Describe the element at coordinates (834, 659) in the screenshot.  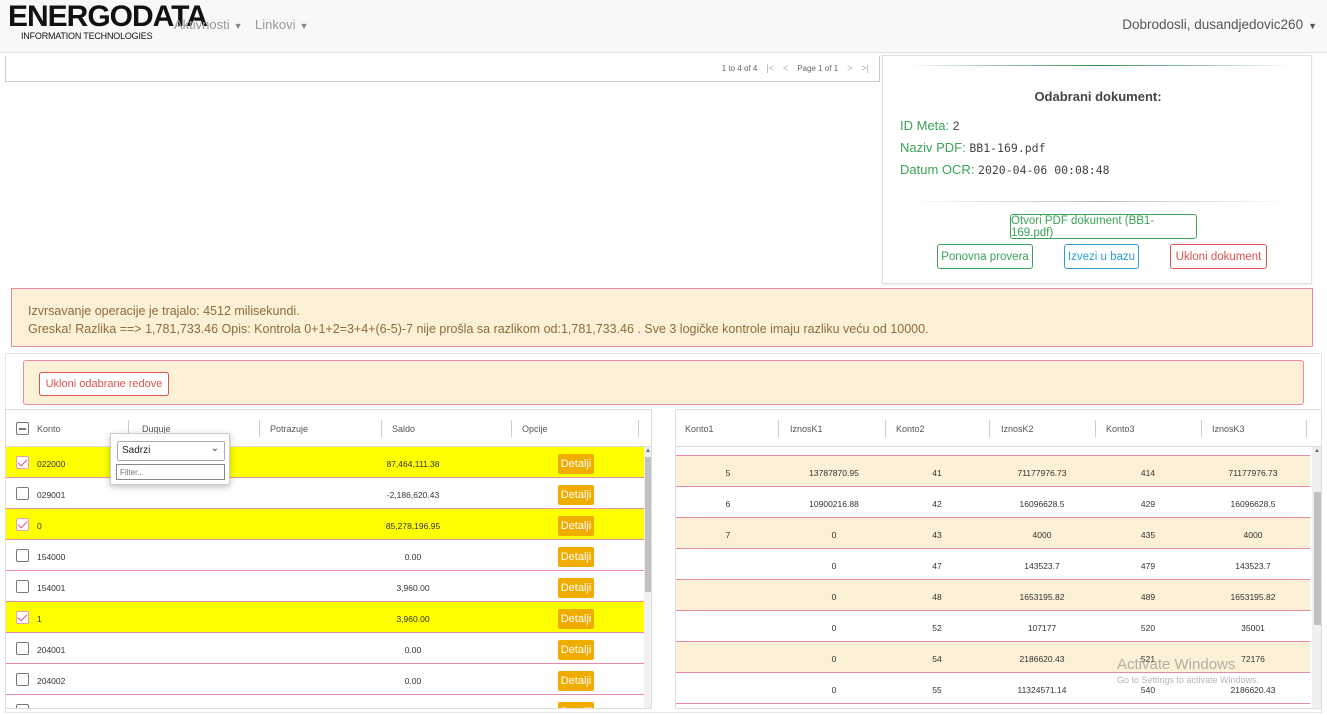
I see `cell-iznosk1: 0` at that location.